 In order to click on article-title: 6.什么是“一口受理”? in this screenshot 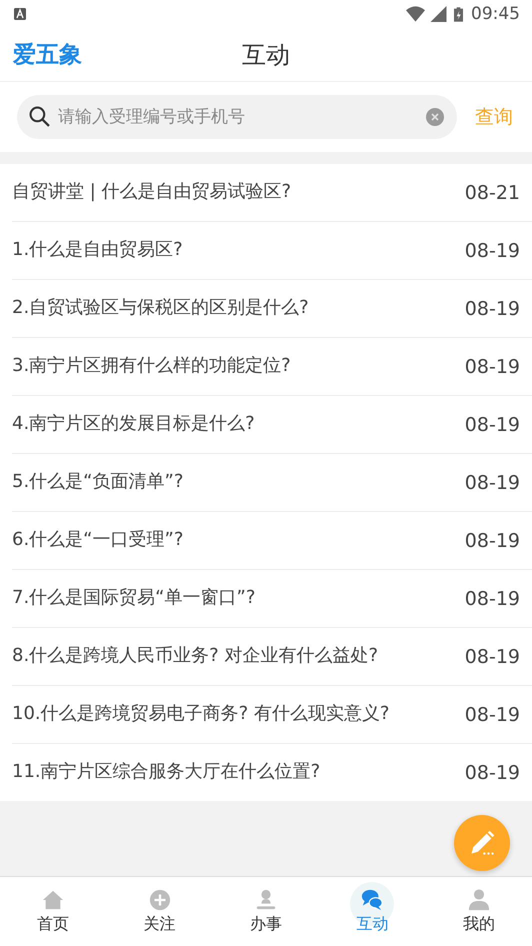, I will do `click(98, 540)`.